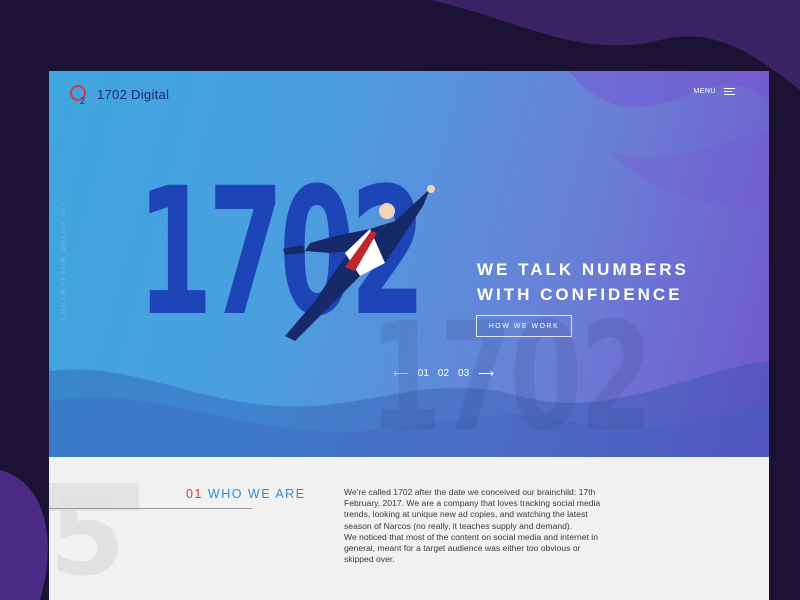  I want to click on logo-text: 1702 Digital, so click(133, 94).